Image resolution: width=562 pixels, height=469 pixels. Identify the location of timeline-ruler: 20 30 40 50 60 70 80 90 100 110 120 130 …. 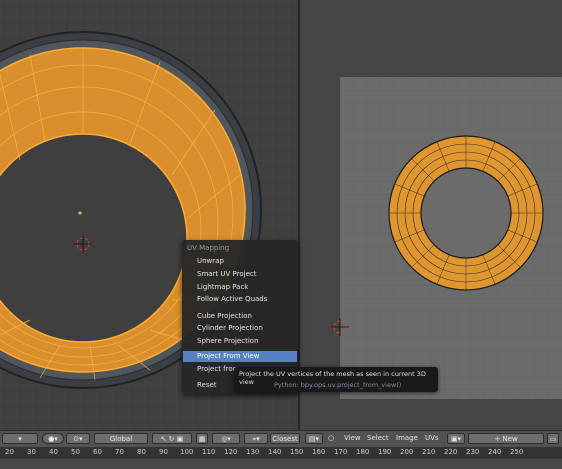
(281, 453).